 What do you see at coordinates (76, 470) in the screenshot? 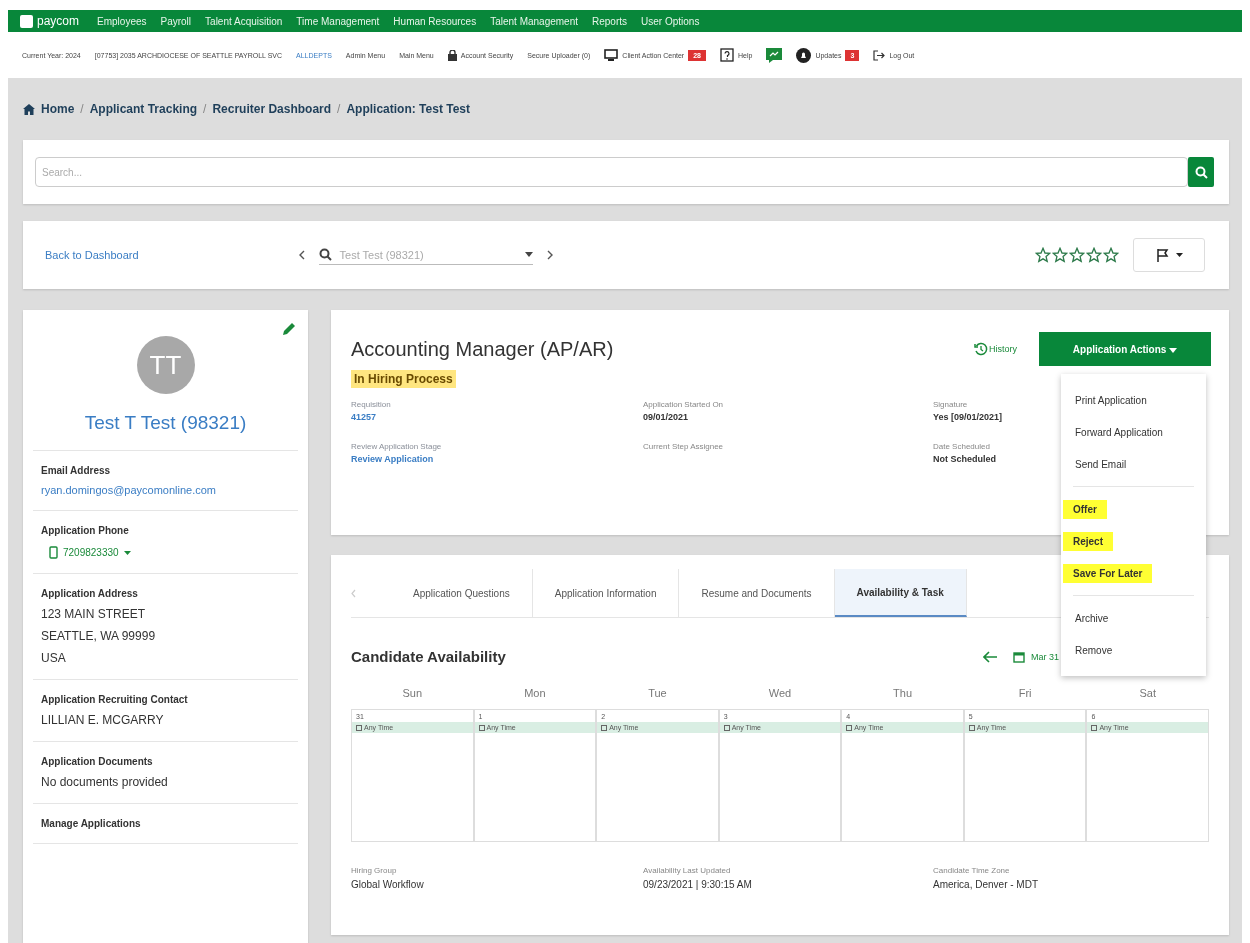
I see `field-label: Email Address` at bounding box center [76, 470].